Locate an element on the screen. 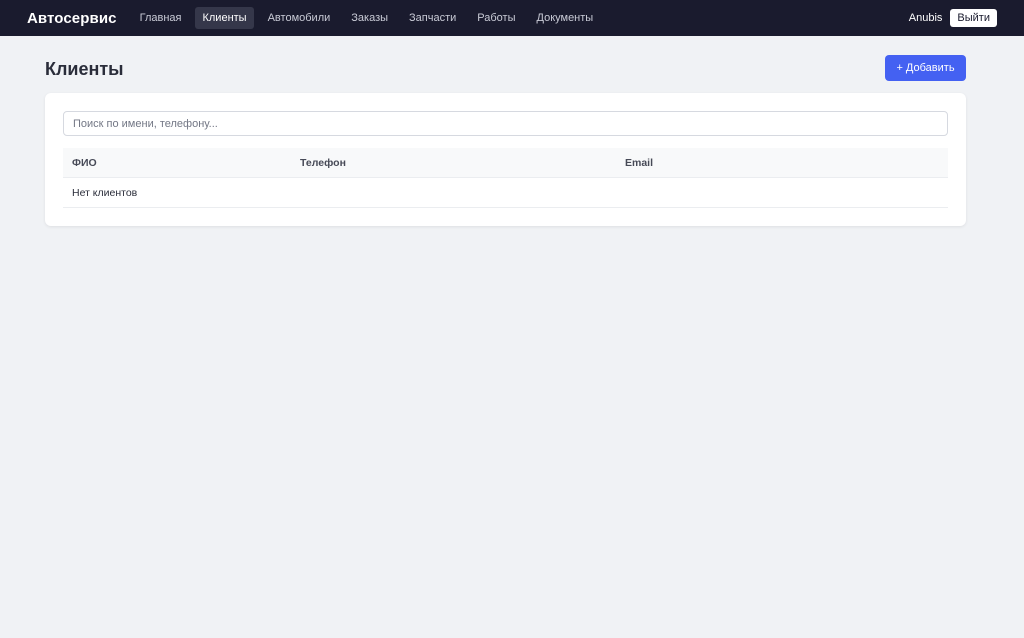 The width and height of the screenshot is (1024, 638). nav-item-works: Работы is located at coordinates (496, 18).